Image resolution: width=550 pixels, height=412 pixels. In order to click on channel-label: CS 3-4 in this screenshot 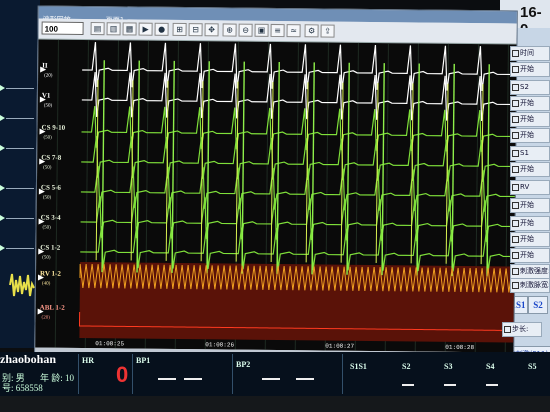, I will do `click(51, 218)`.